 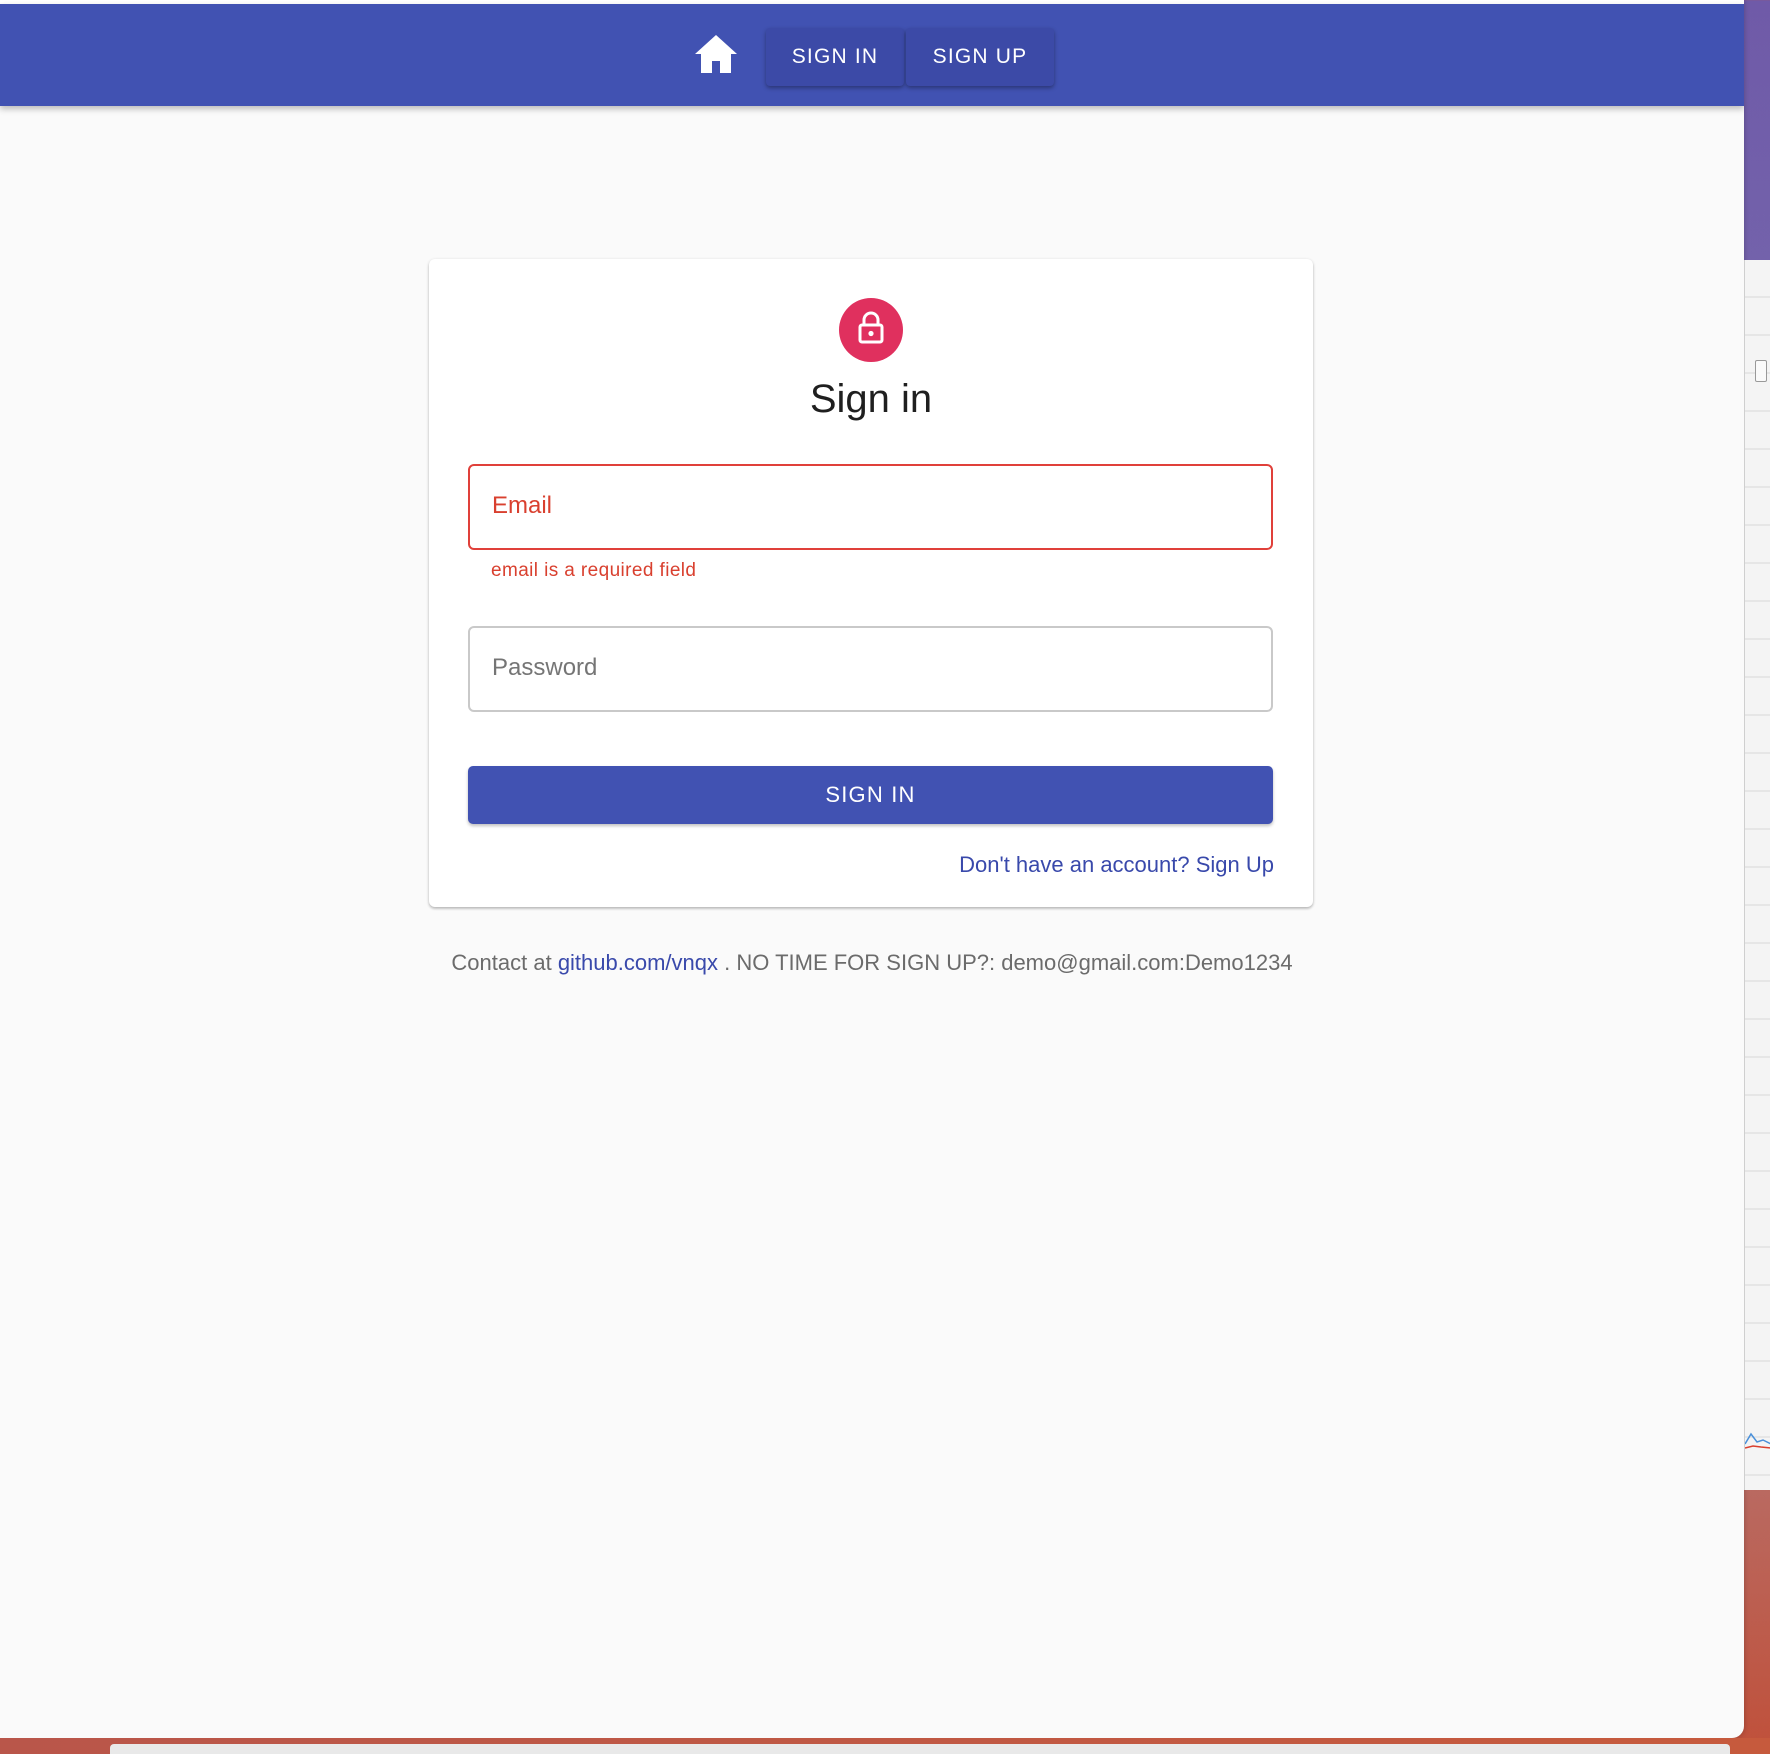 What do you see at coordinates (522, 505) in the screenshot?
I see `email-field-label: Email` at bounding box center [522, 505].